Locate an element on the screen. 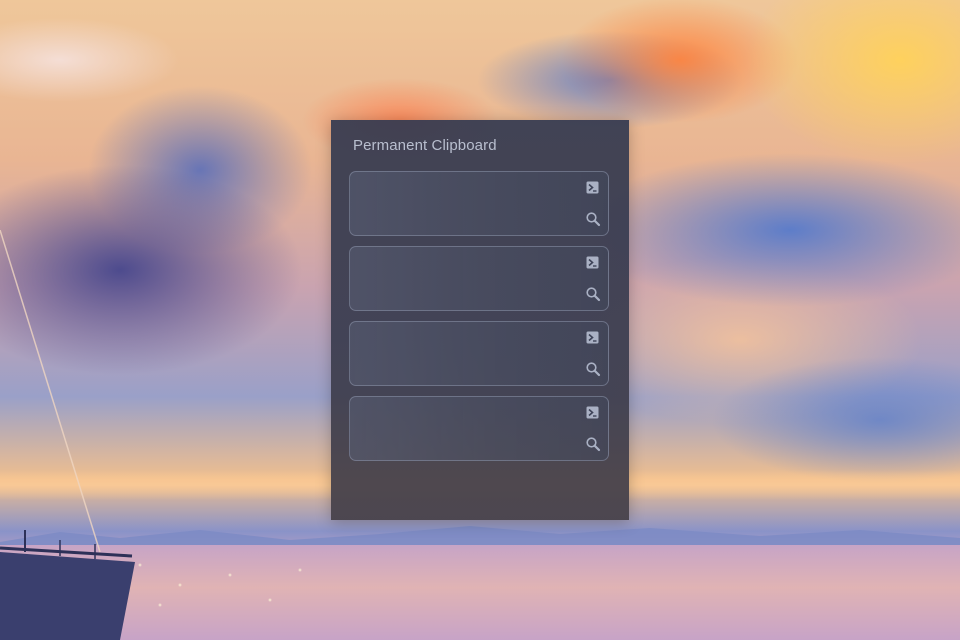 The width and height of the screenshot is (960, 640). wallpaper-boat is located at coordinates (67, 435).